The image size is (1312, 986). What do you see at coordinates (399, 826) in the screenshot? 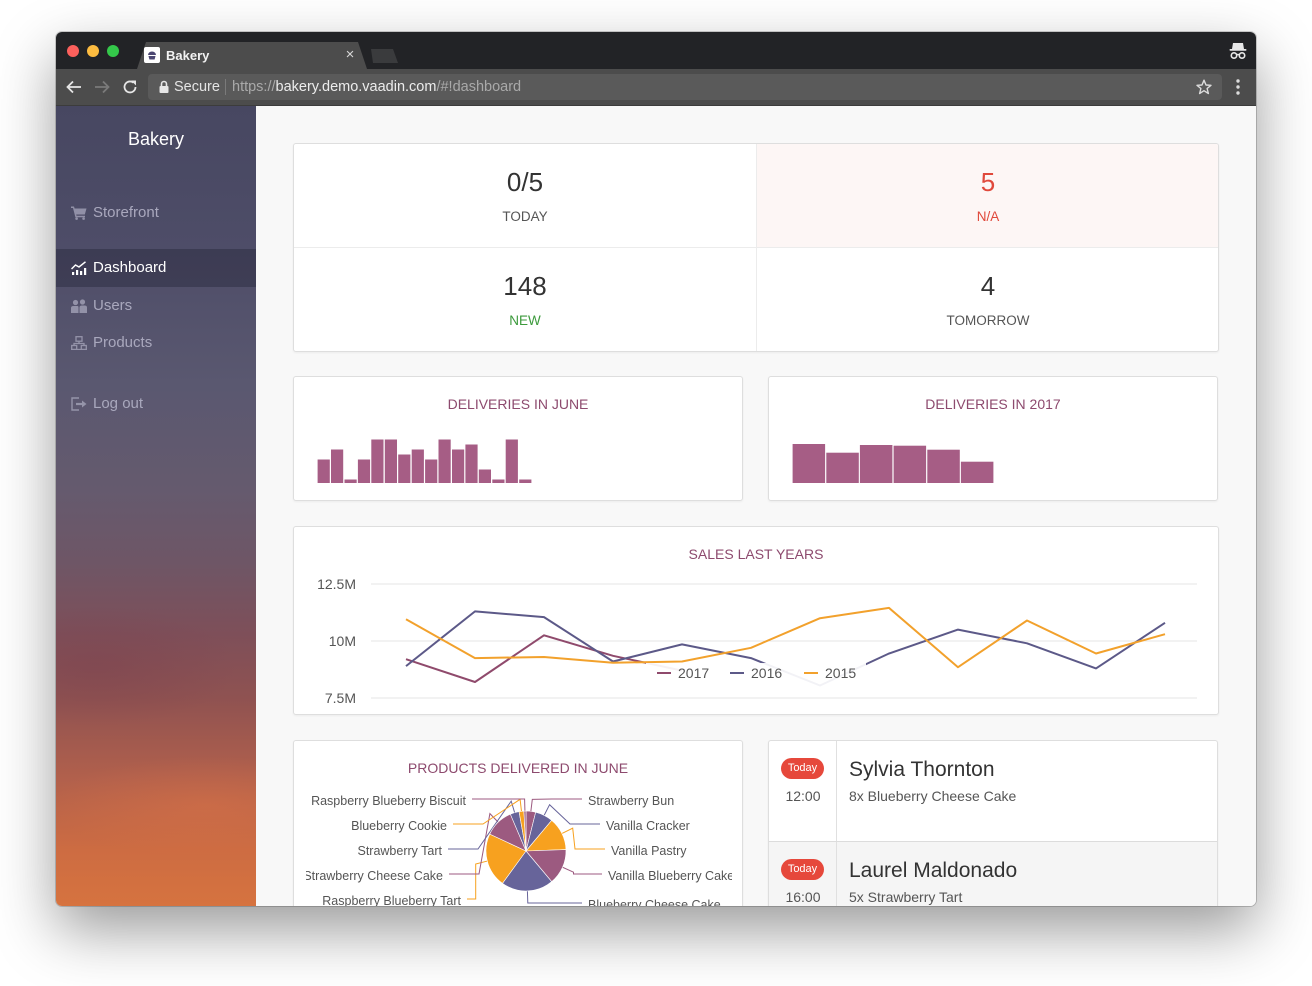
I see `pie-label-blueberry-cookie: Blueberry Cookie` at bounding box center [399, 826].